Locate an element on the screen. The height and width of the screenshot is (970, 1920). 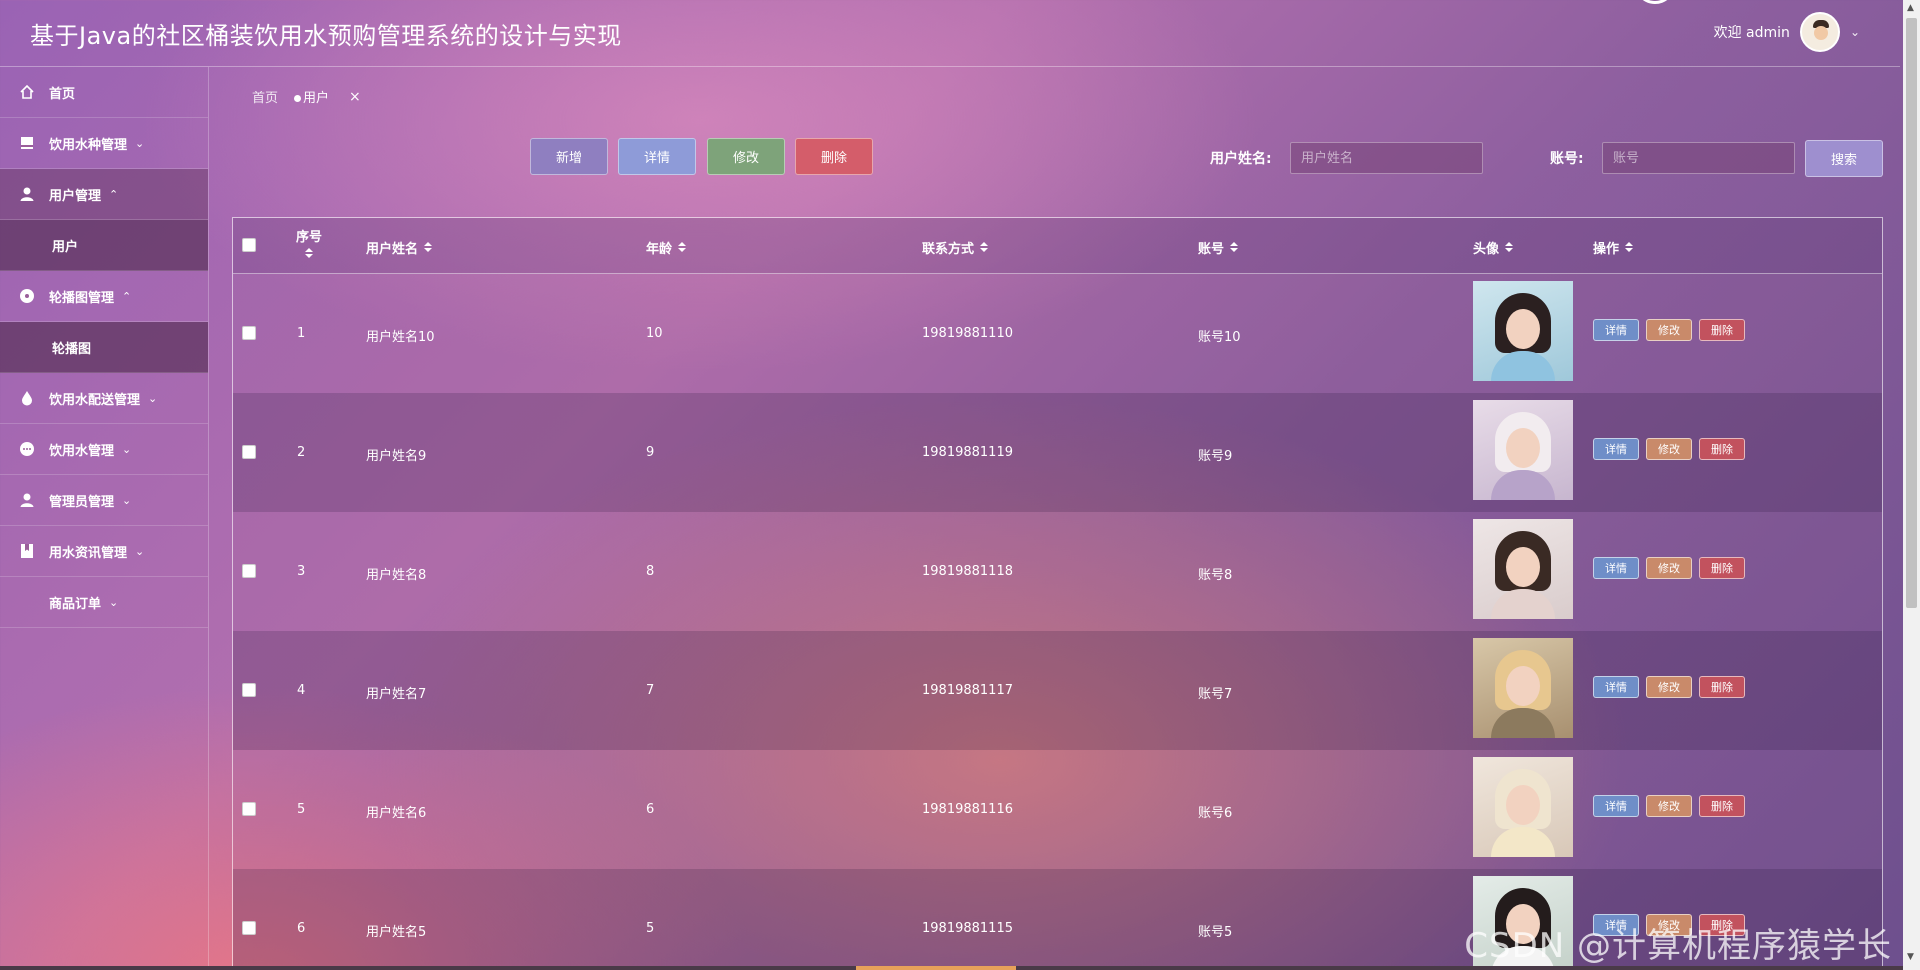
header-age: 年龄 is located at coordinates (666, 247).